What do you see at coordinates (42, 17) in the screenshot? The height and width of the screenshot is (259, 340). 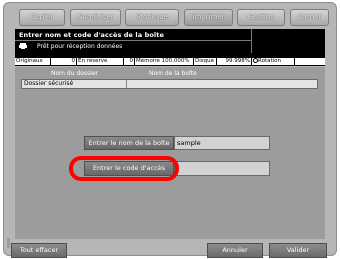 I see `tab-copy: Copier` at bounding box center [42, 17].